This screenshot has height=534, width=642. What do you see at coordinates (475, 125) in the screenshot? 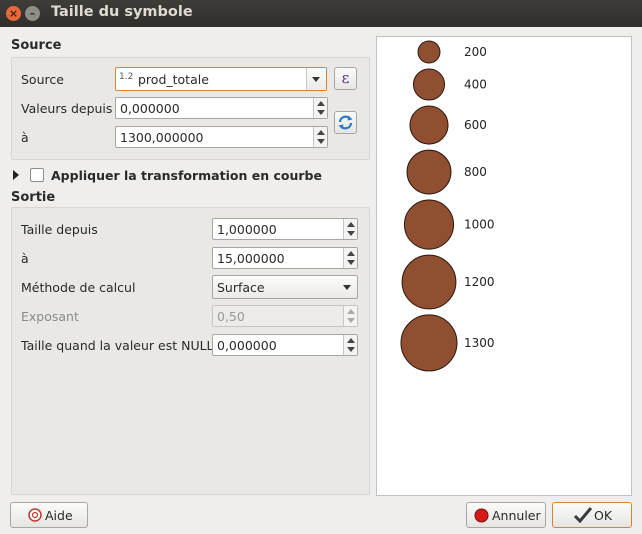
I see `preview-value-label: 600` at bounding box center [475, 125].